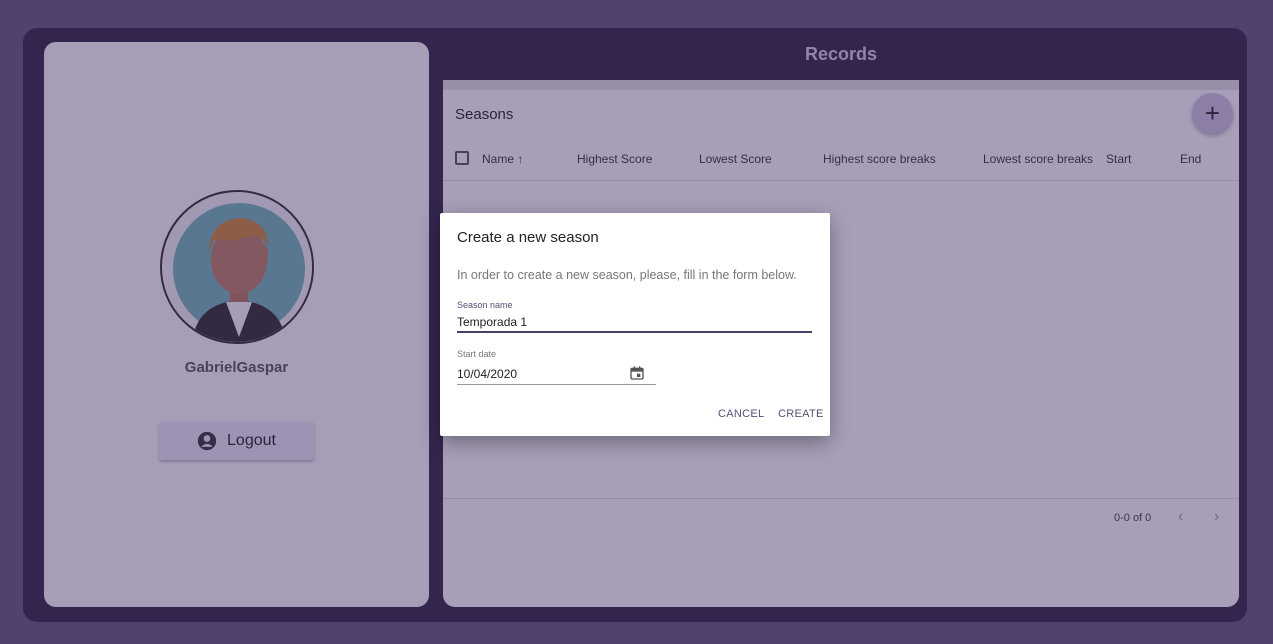 The height and width of the screenshot is (644, 1273). I want to click on season-name-input, so click(634, 323).